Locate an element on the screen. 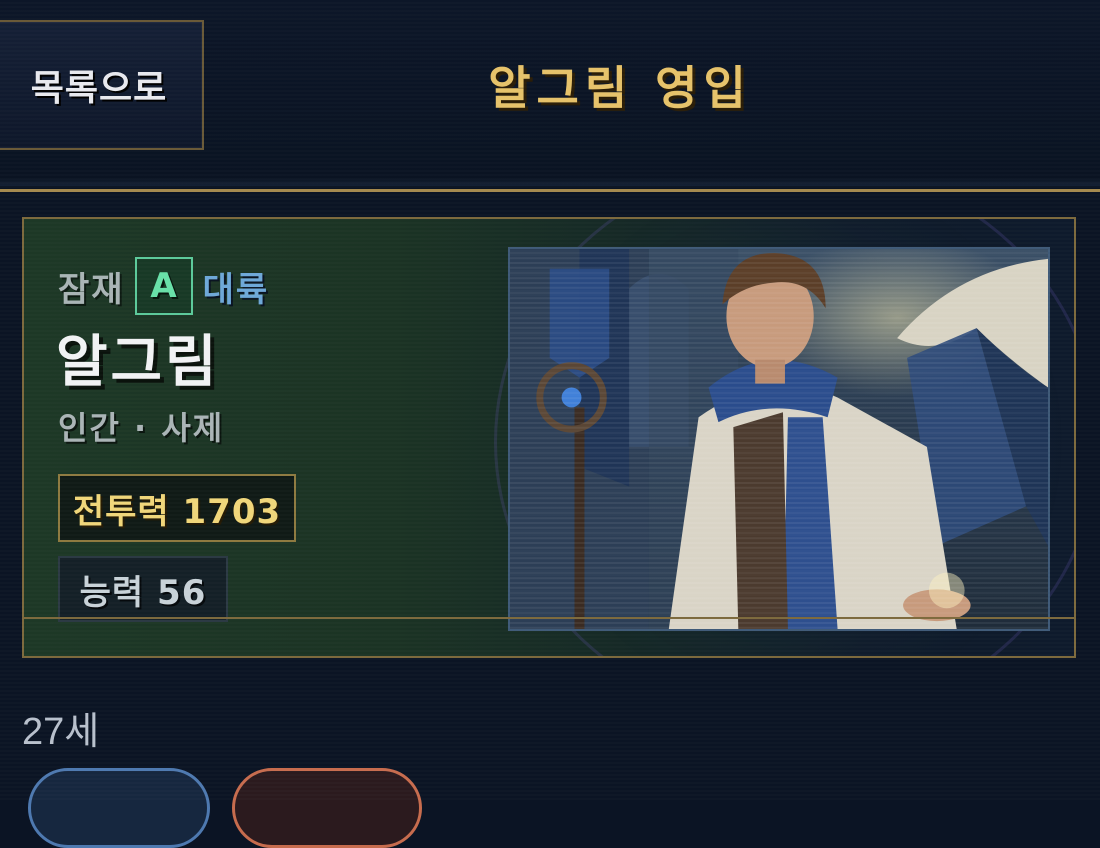  category-label: 대륙 is located at coordinates (236, 289).